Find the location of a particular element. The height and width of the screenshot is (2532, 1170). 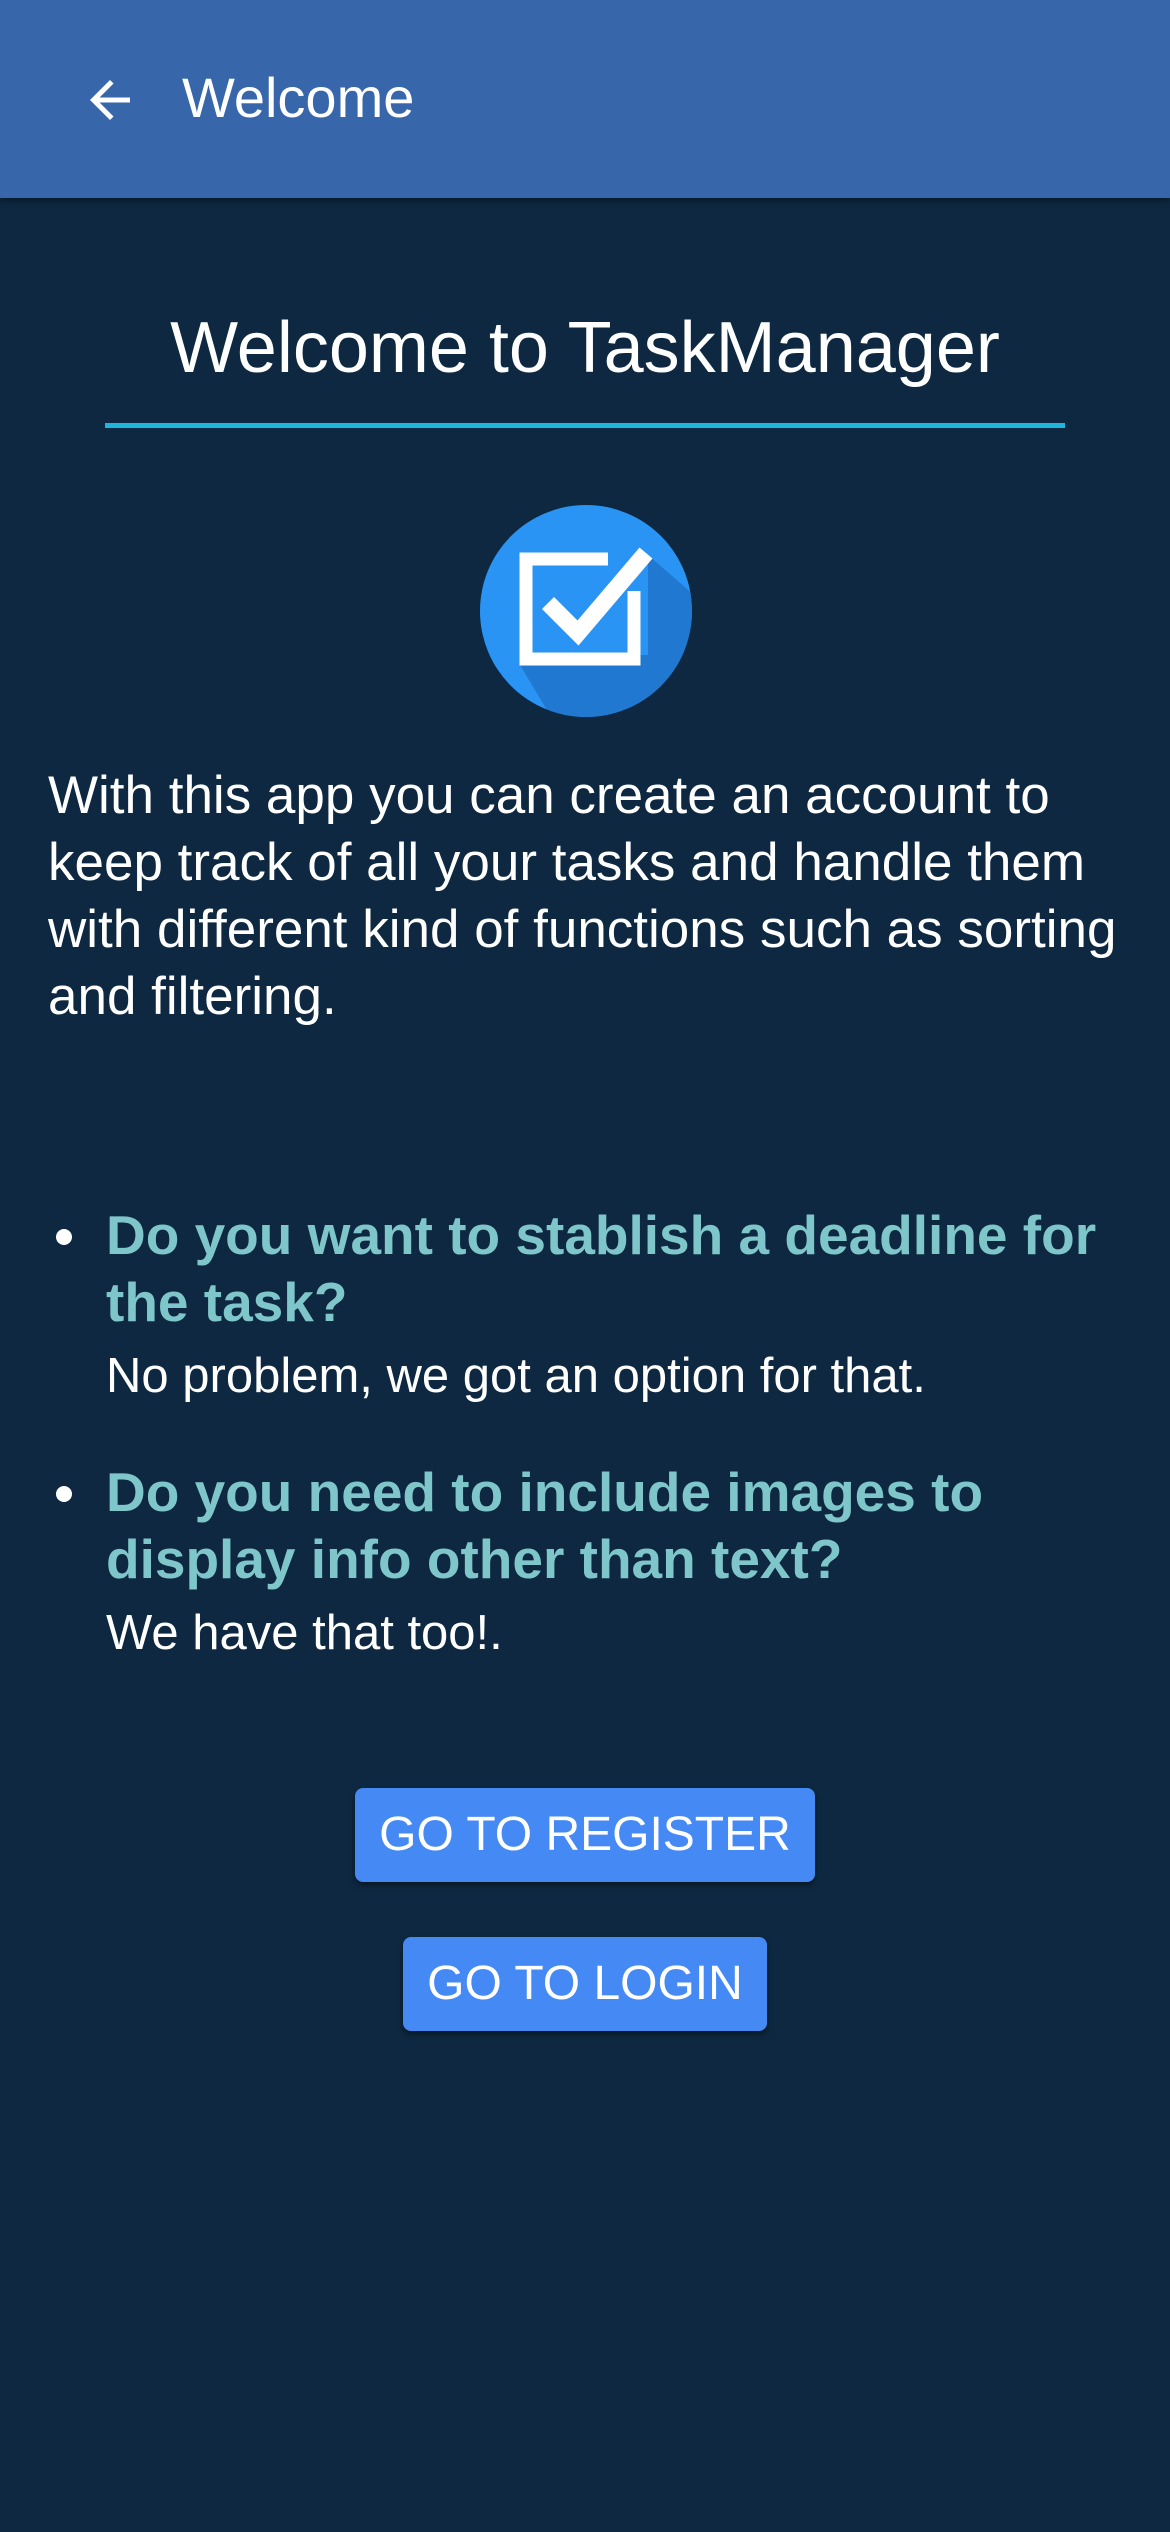

app-bar-title: Welcome is located at coordinates (298, 97).